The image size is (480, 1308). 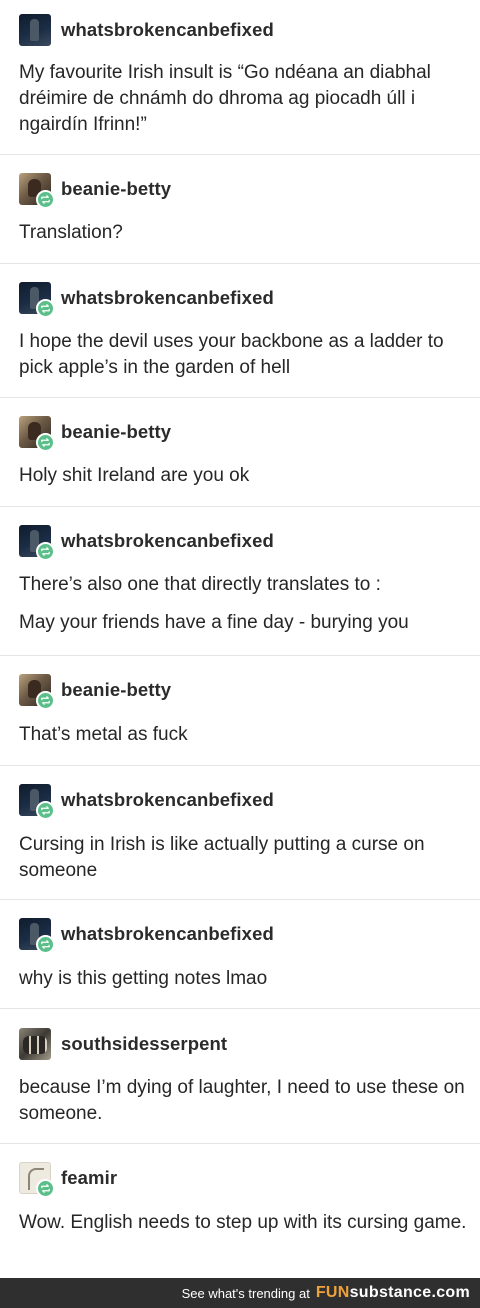 What do you see at coordinates (332, 1292) in the screenshot?
I see `brand-fun: FUN` at bounding box center [332, 1292].